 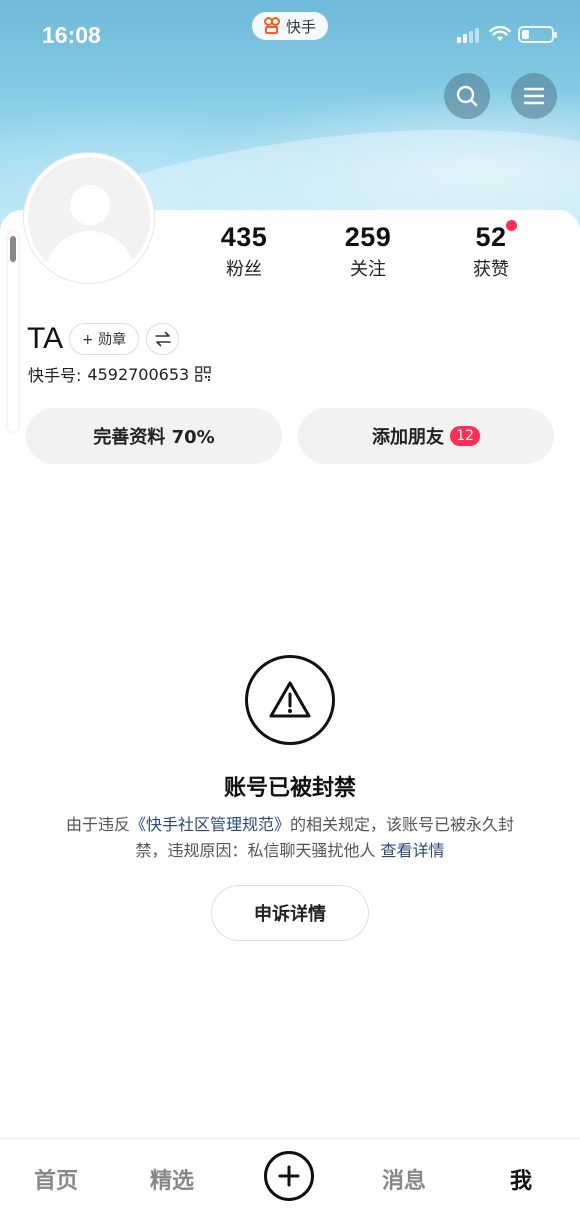 I want to click on kuaishou-logo-icon, so click(x=272, y=26).